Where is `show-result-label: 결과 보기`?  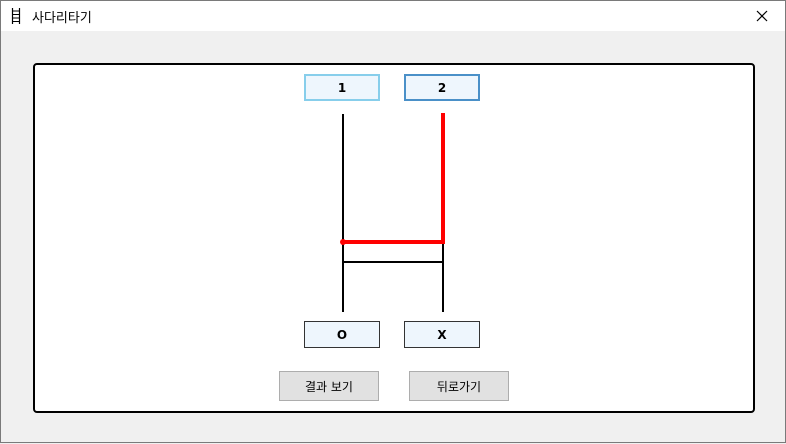 show-result-label: 결과 보기 is located at coordinates (329, 386).